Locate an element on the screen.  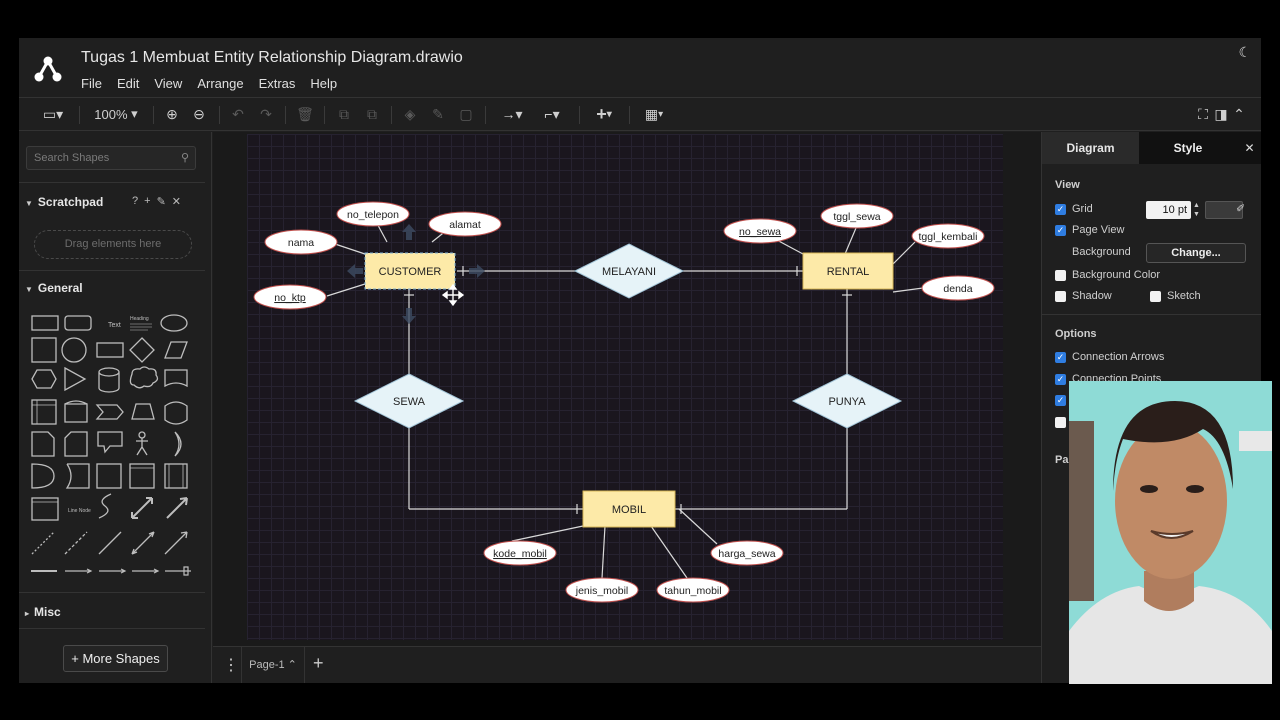
attribute-tahun-mobil-label: tahun_mobil is located at coordinates (692, 591).